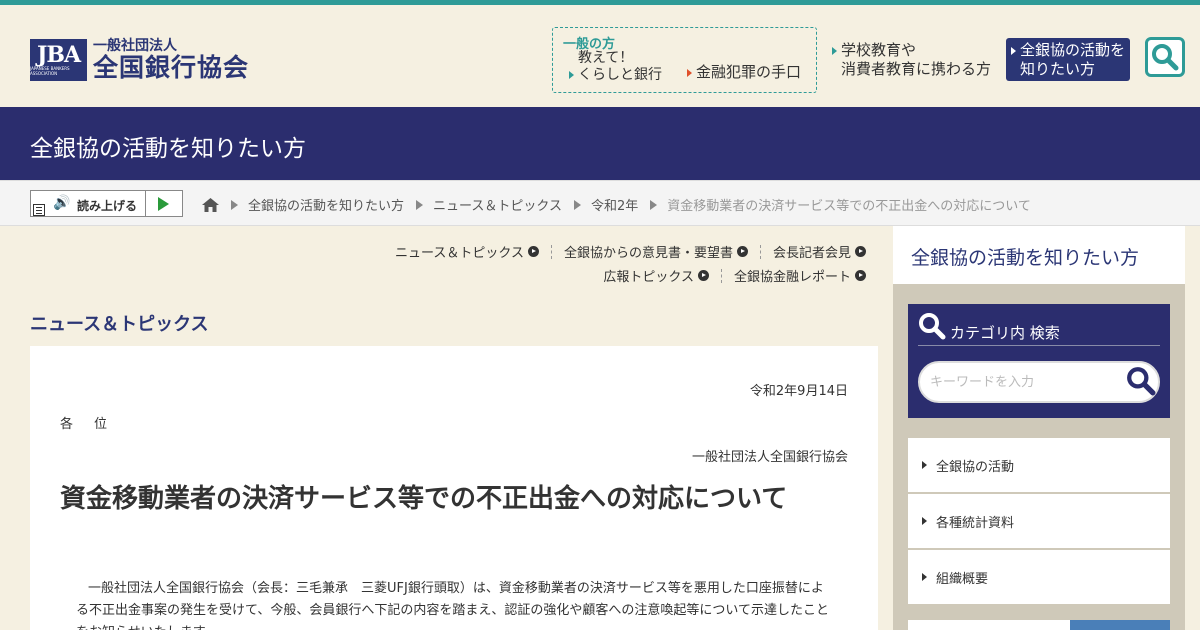 The height and width of the screenshot is (630, 1200). Describe the element at coordinates (171, 67) in the screenshot. I see `logo-main: 全国銀行協会` at that location.